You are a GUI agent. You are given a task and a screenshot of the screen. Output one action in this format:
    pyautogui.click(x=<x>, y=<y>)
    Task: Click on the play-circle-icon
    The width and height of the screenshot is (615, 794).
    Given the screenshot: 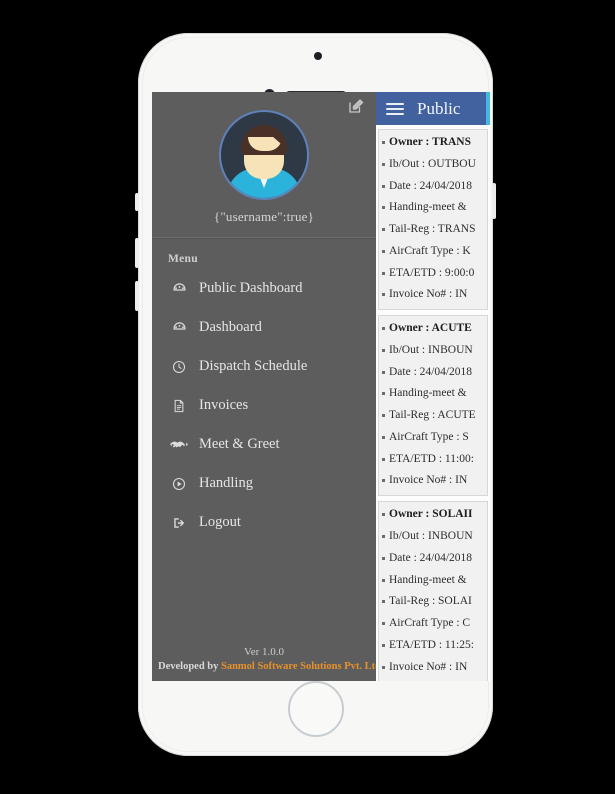 What is the action you would take?
    pyautogui.click(x=179, y=484)
    